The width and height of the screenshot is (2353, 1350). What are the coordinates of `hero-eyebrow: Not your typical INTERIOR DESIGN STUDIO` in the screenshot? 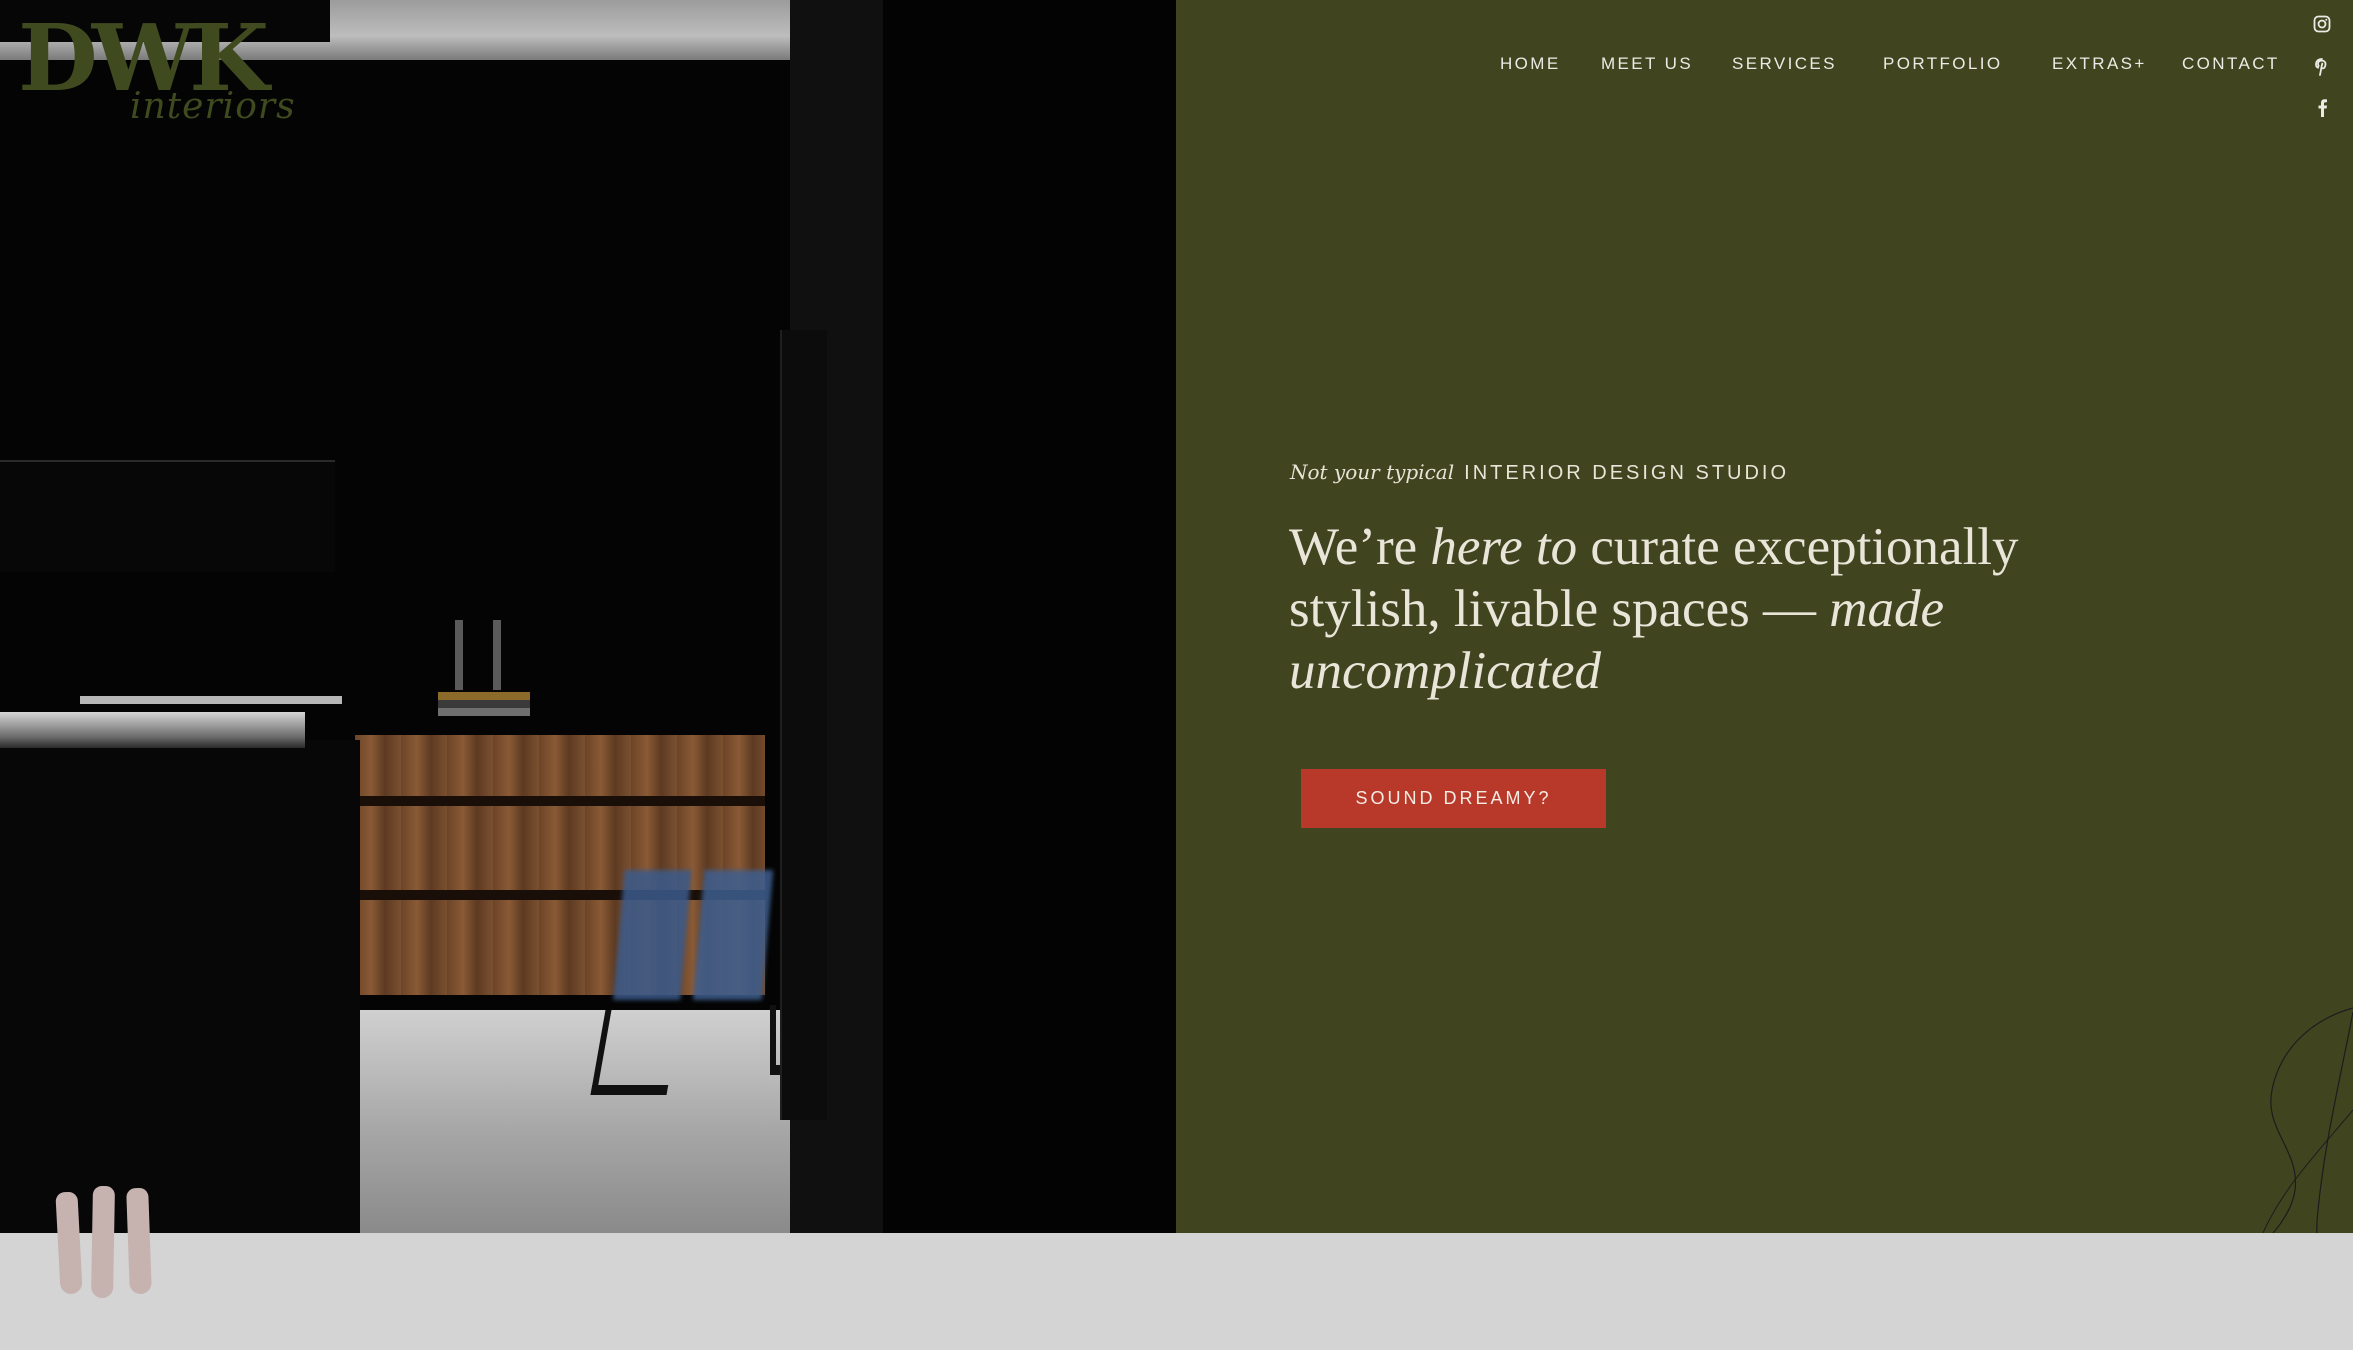 It's located at (1539, 472).